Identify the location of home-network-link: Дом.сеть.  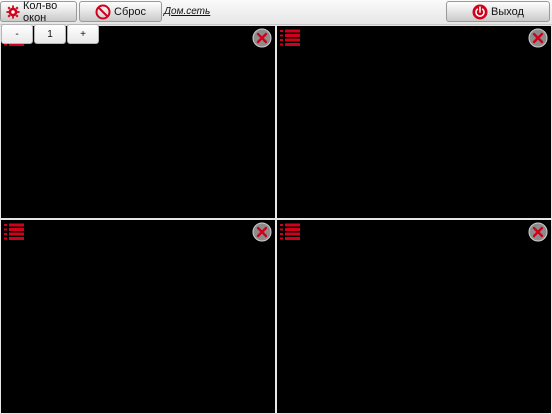
(187, 11).